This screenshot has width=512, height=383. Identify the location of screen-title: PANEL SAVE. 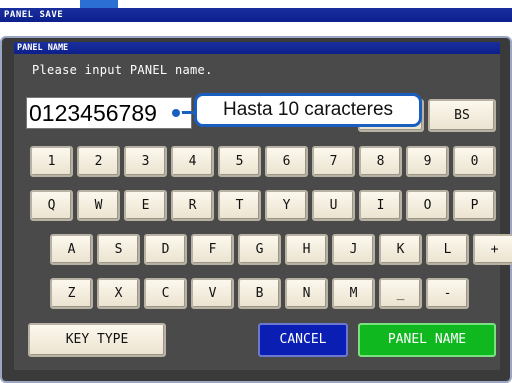
(256, 15).